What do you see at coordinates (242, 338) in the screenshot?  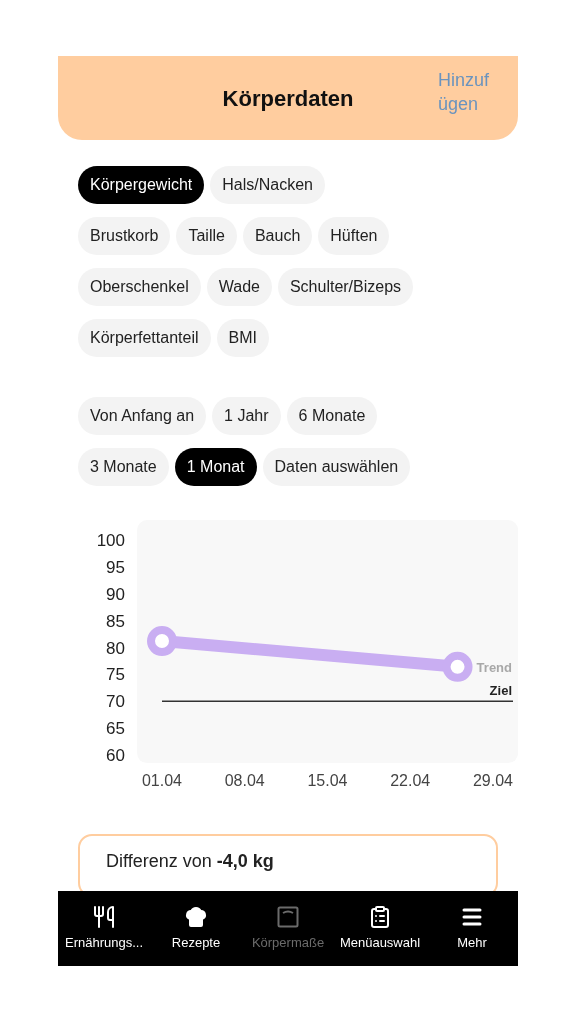 I see `filter-chip: BMI` at bounding box center [242, 338].